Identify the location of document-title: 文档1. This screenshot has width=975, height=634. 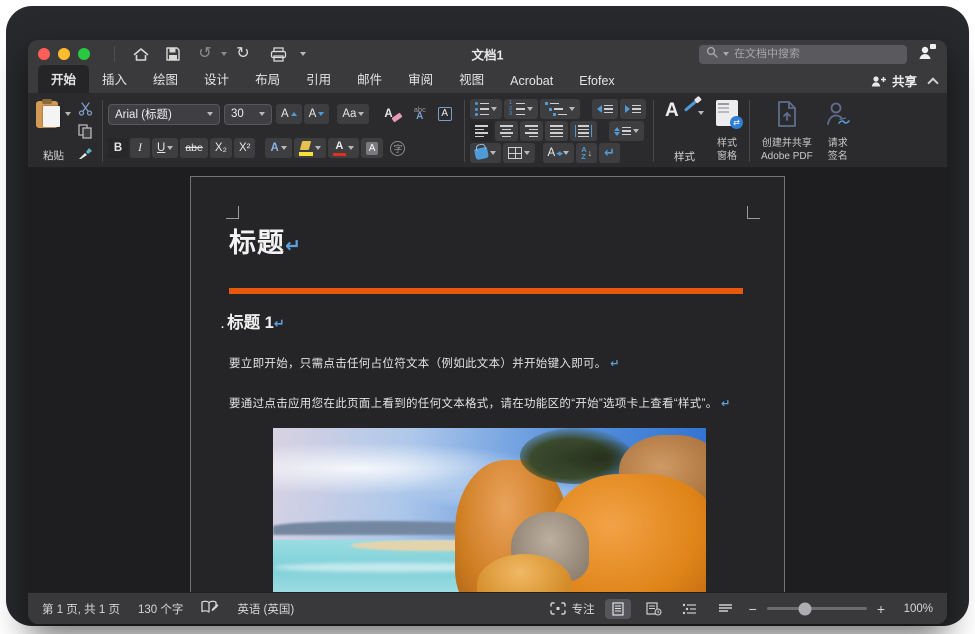
(487, 55).